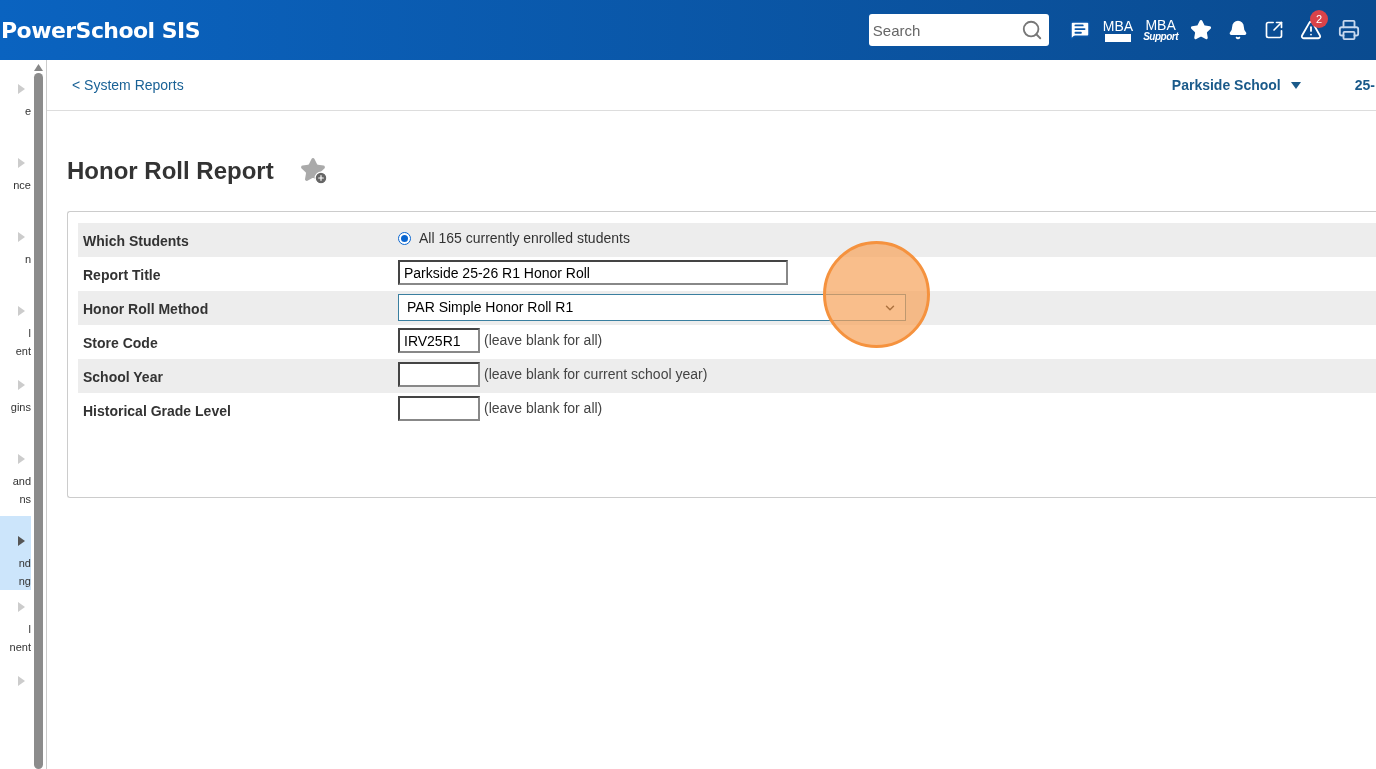  What do you see at coordinates (146, 309) in the screenshot?
I see `field-label: Honor Roll Method` at bounding box center [146, 309].